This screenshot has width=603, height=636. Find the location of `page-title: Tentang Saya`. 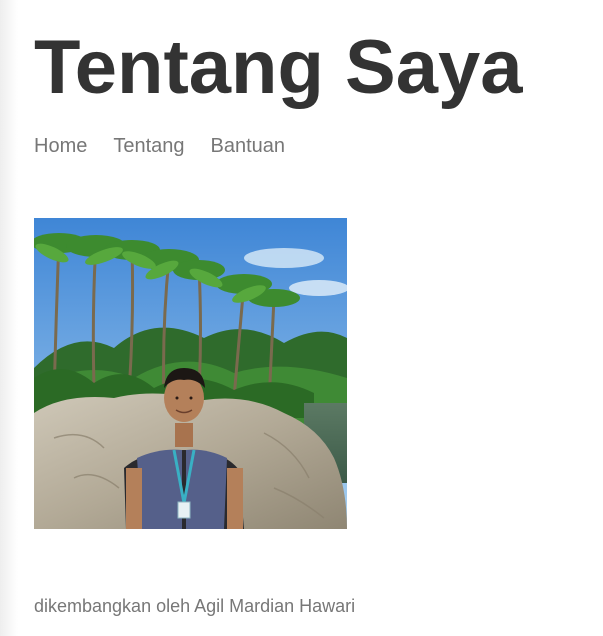

page-title: Tentang Saya is located at coordinates (278, 67).